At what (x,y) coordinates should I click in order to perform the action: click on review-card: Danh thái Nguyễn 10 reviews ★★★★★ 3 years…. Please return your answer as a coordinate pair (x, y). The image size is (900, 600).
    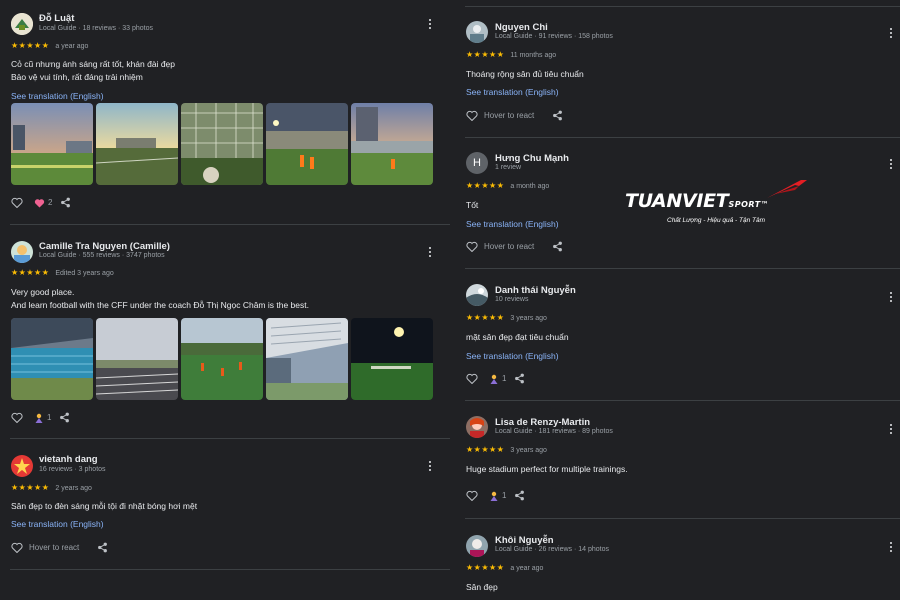
    Looking at the image, I should click on (677, 334).